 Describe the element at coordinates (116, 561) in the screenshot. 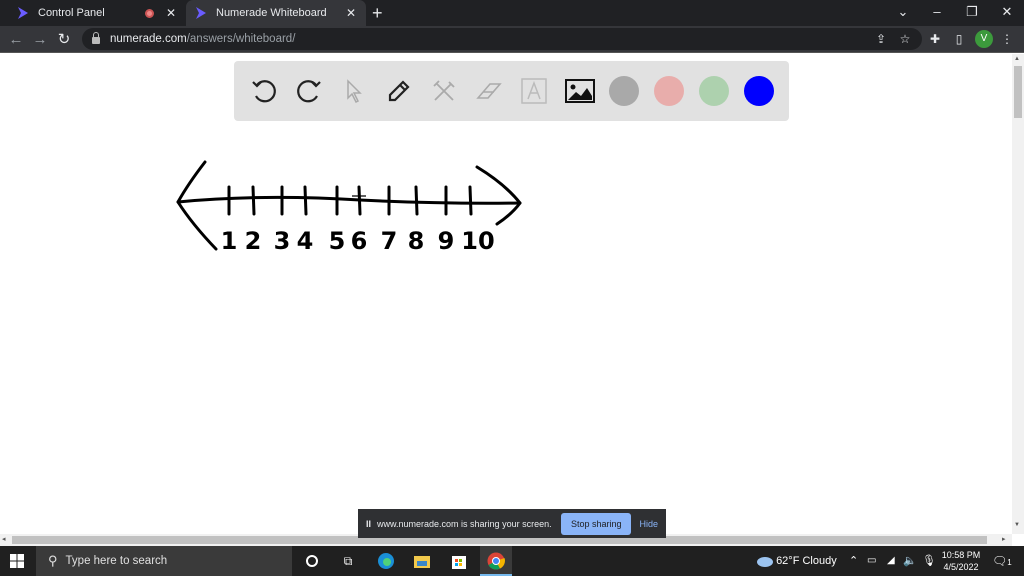

I see `search-placeholder: Type here to search` at that location.